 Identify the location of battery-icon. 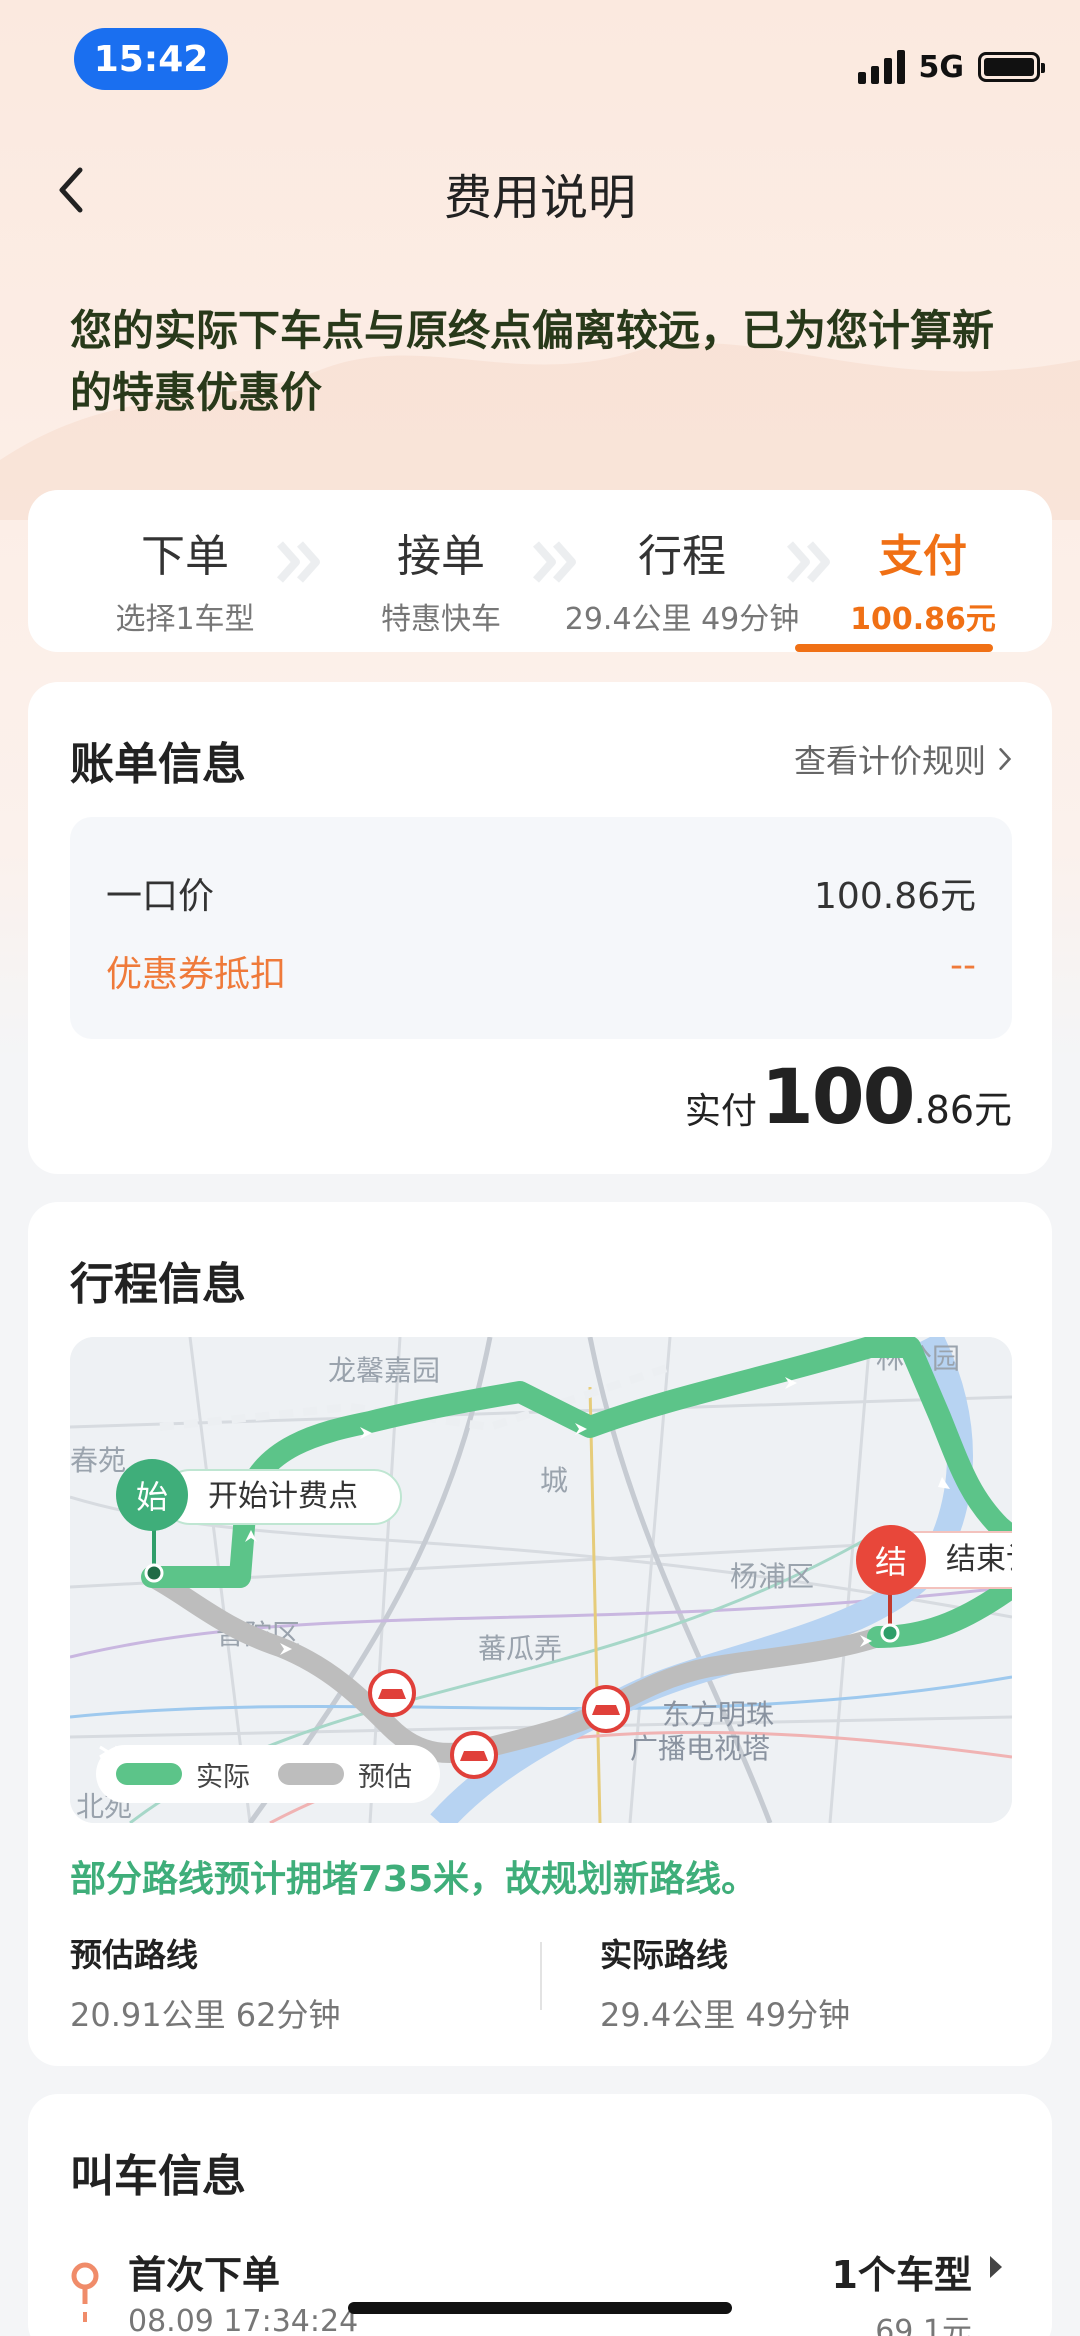
(1011, 67).